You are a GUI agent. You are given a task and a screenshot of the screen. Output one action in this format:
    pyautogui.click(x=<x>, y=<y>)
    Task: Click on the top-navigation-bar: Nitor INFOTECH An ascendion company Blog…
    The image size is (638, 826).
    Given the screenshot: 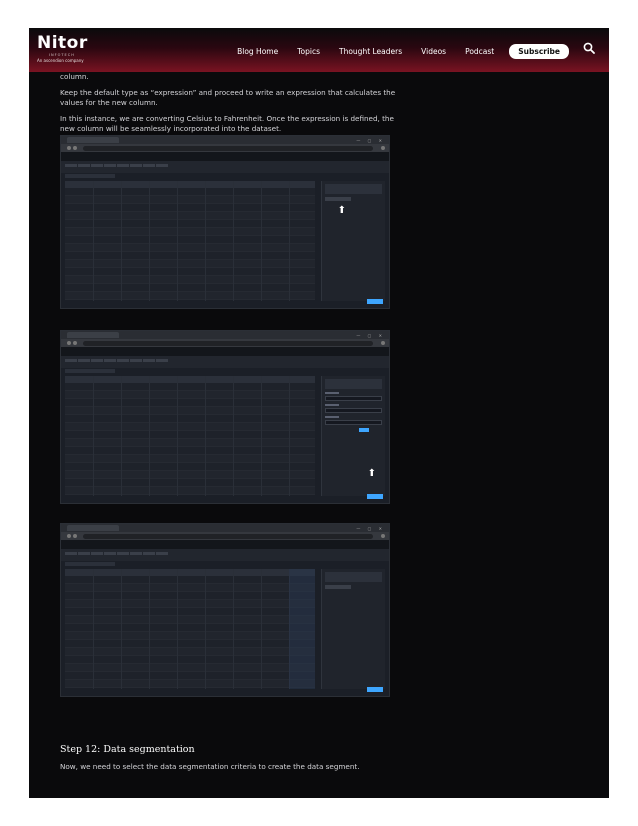 What is the action you would take?
    pyautogui.click(x=319, y=50)
    